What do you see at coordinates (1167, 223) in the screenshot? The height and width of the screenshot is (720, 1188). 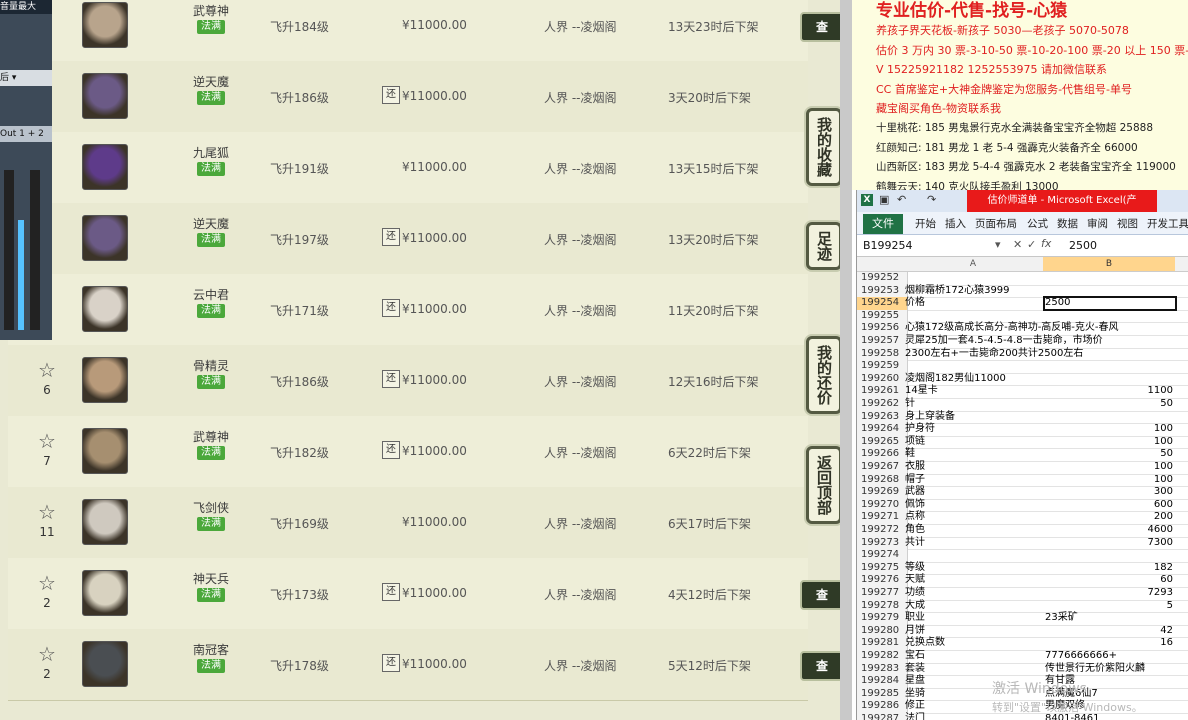 I see `ribbon-tab: 开发工具` at bounding box center [1167, 223].